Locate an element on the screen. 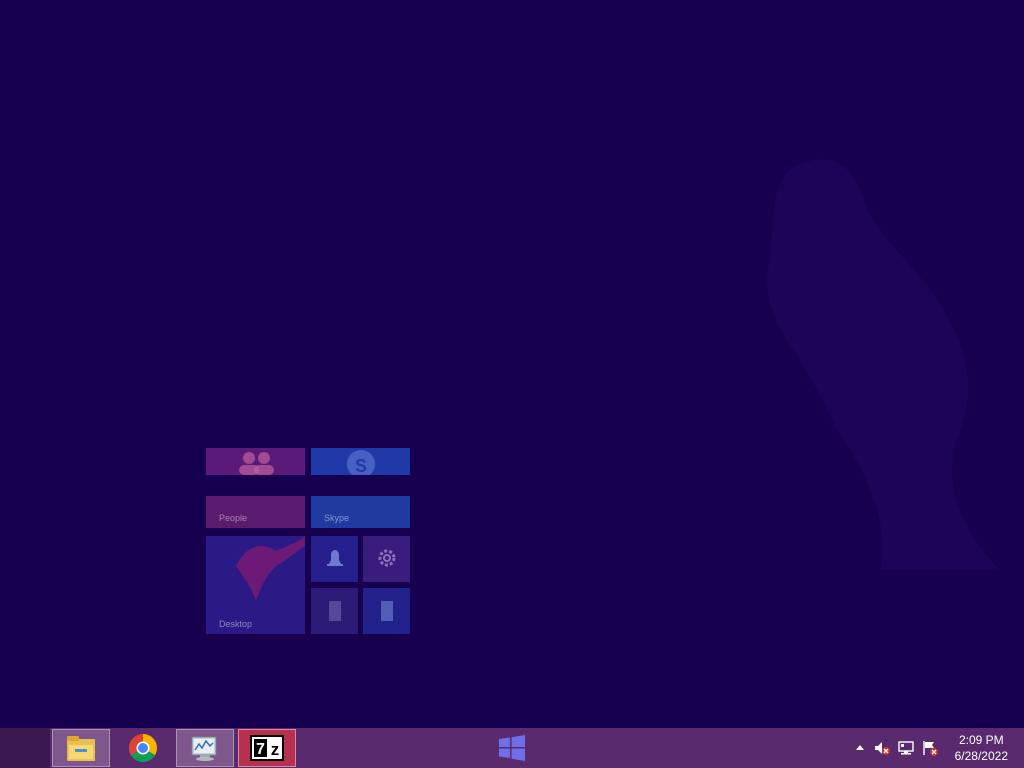 The image size is (1024, 768). start-button is located at coordinates (262, 748).